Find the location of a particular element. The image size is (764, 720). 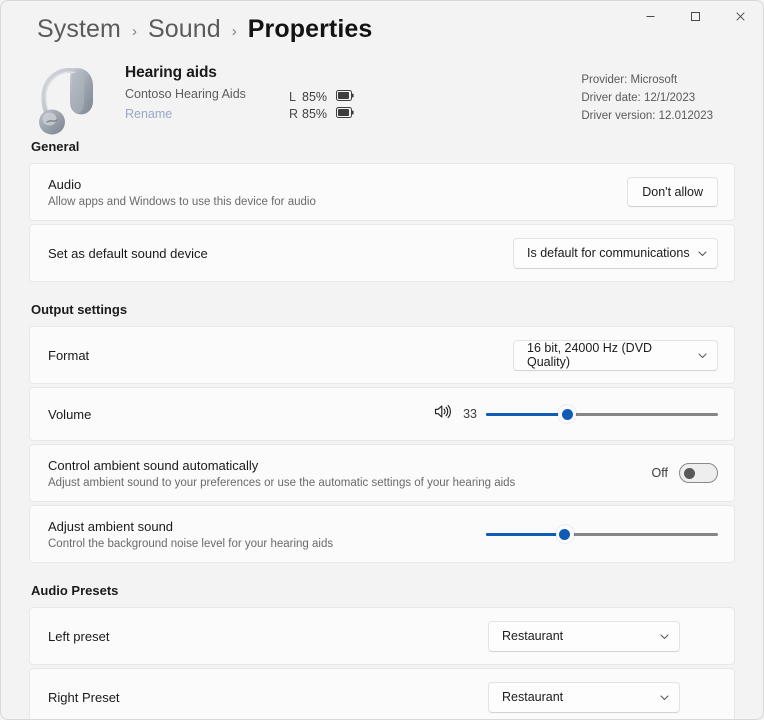

left-preset-dropdown: Restaurant is located at coordinates (584, 636).